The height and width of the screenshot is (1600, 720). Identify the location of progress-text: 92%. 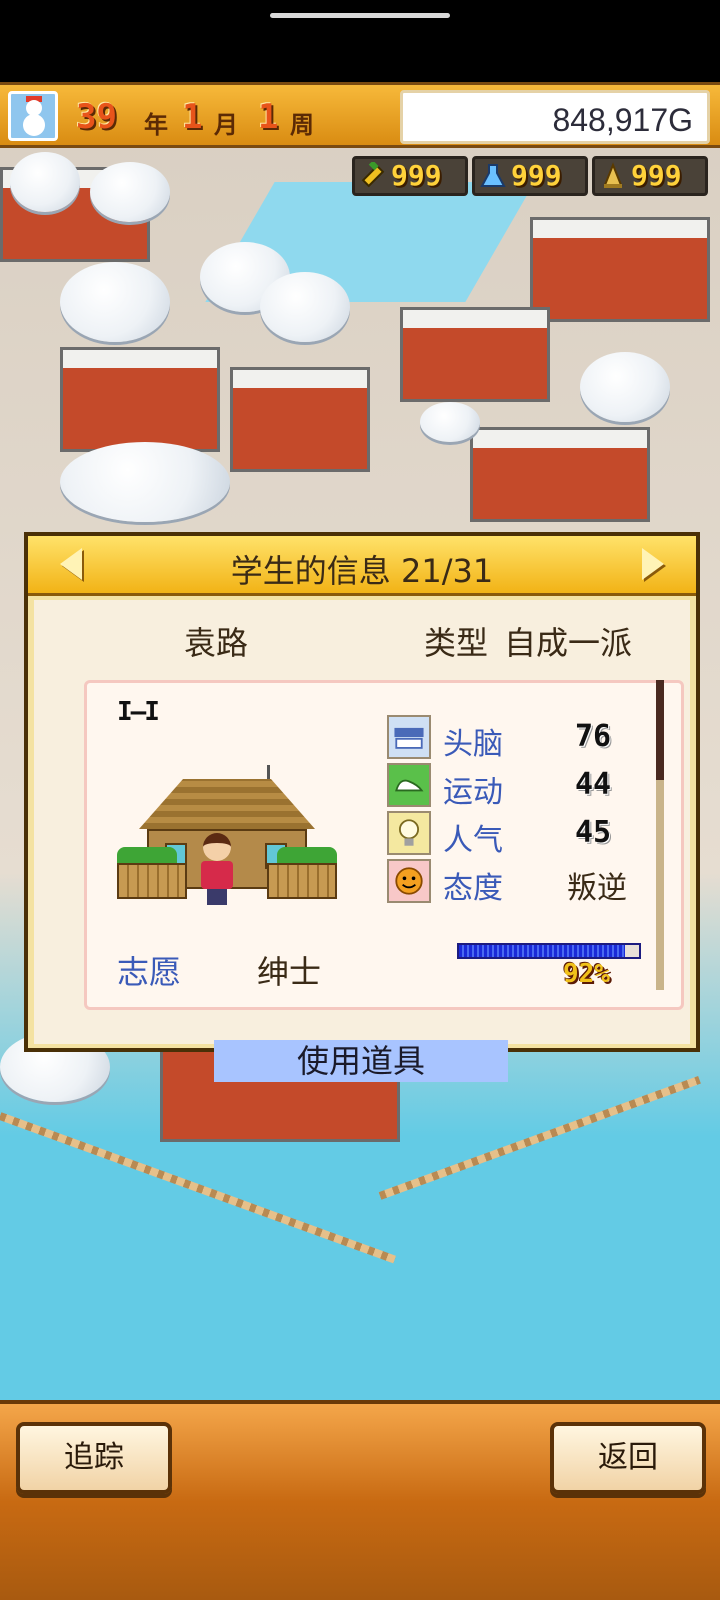
(586, 974).